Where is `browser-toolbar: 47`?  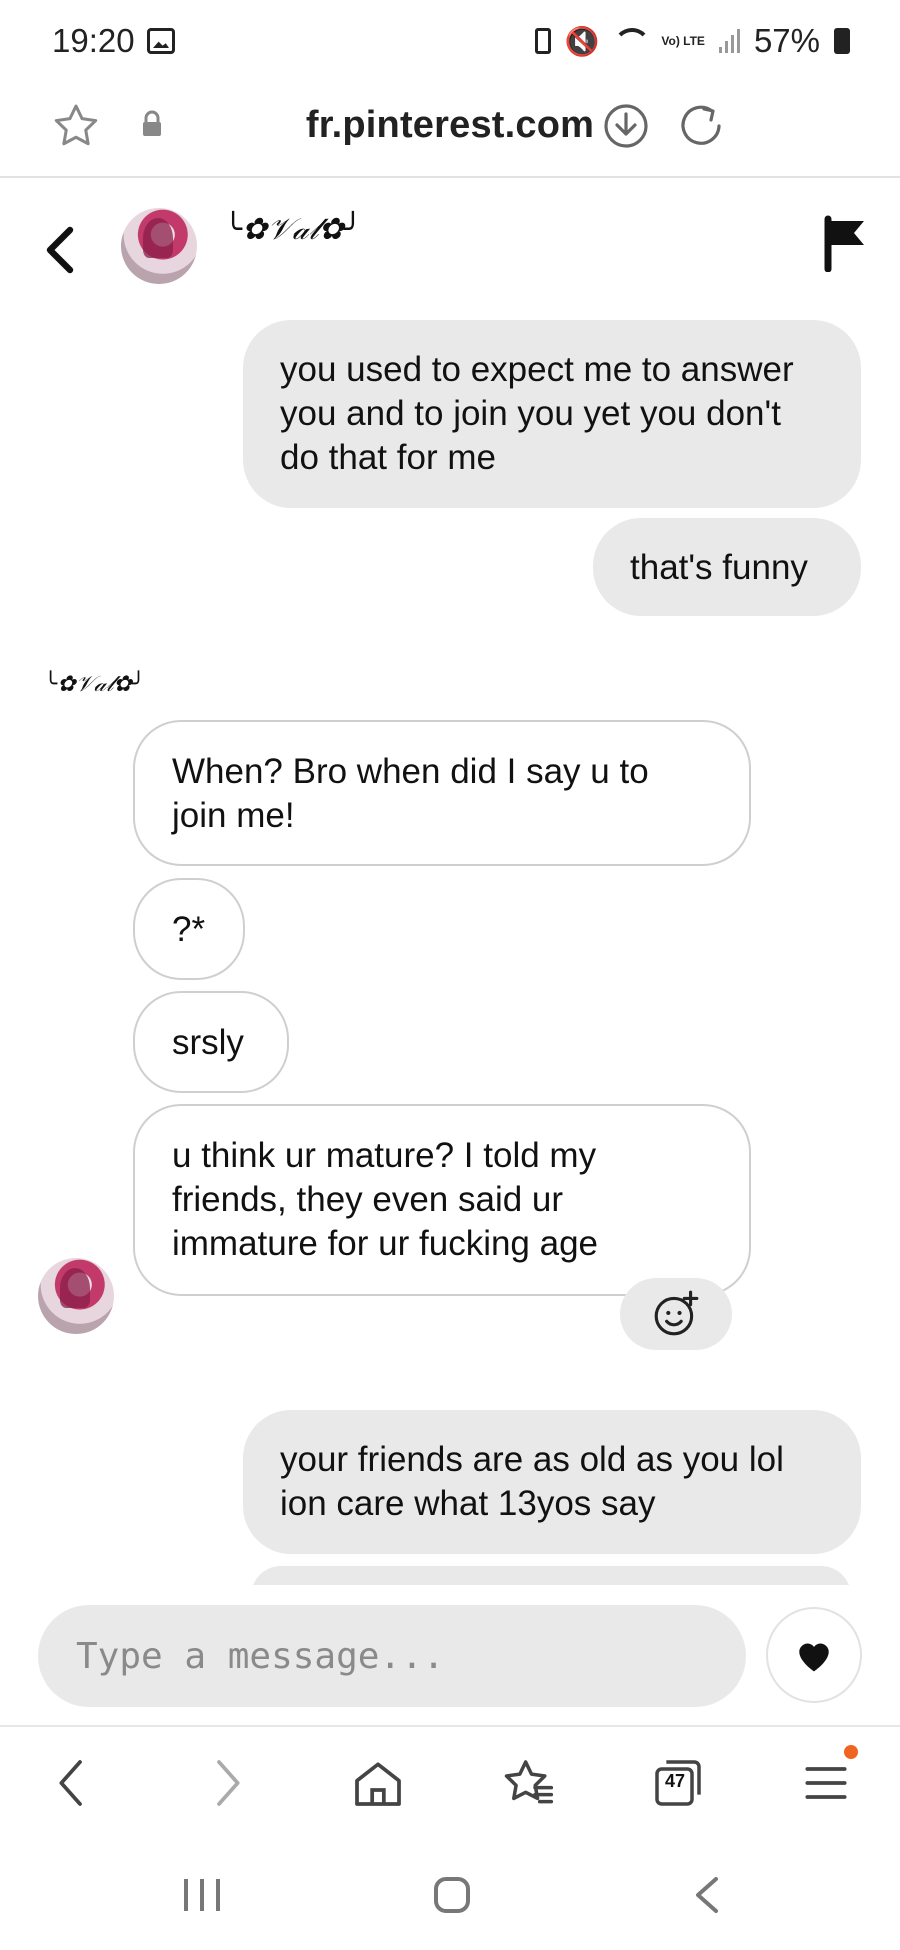
browser-toolbar: 47 is located at coordinates (450, 1780).